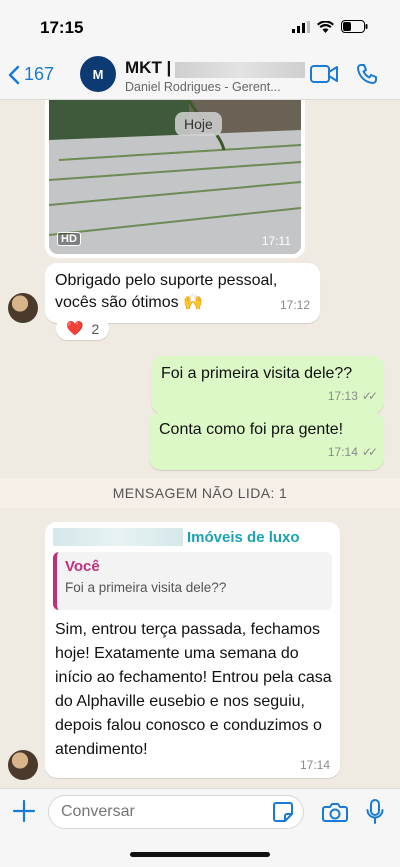 This screenshot has width=400, height=867. I want to click on wifi-icon, so click(325, 26).